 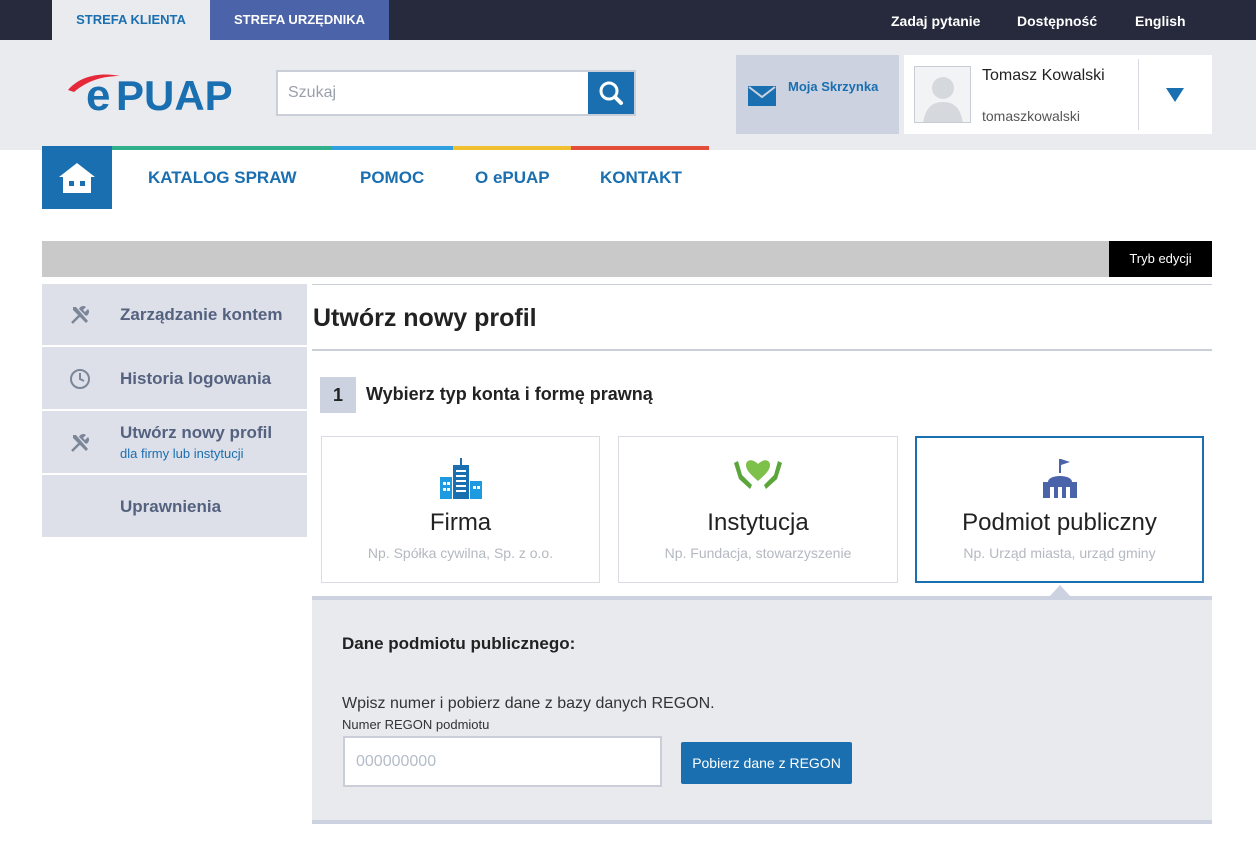 I want to click on step-title: Wybierz typ konta i formę prawną, so click(x=509, y=394).